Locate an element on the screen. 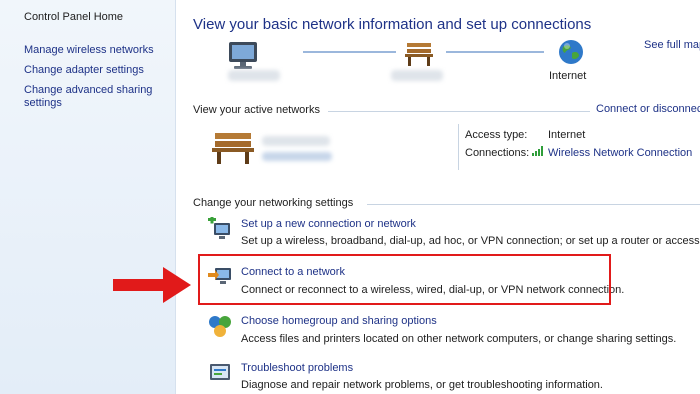 Image resolution: width=700 pixels, height=394 pixels. computer-name-redacted is located at coordinates (254, 75).